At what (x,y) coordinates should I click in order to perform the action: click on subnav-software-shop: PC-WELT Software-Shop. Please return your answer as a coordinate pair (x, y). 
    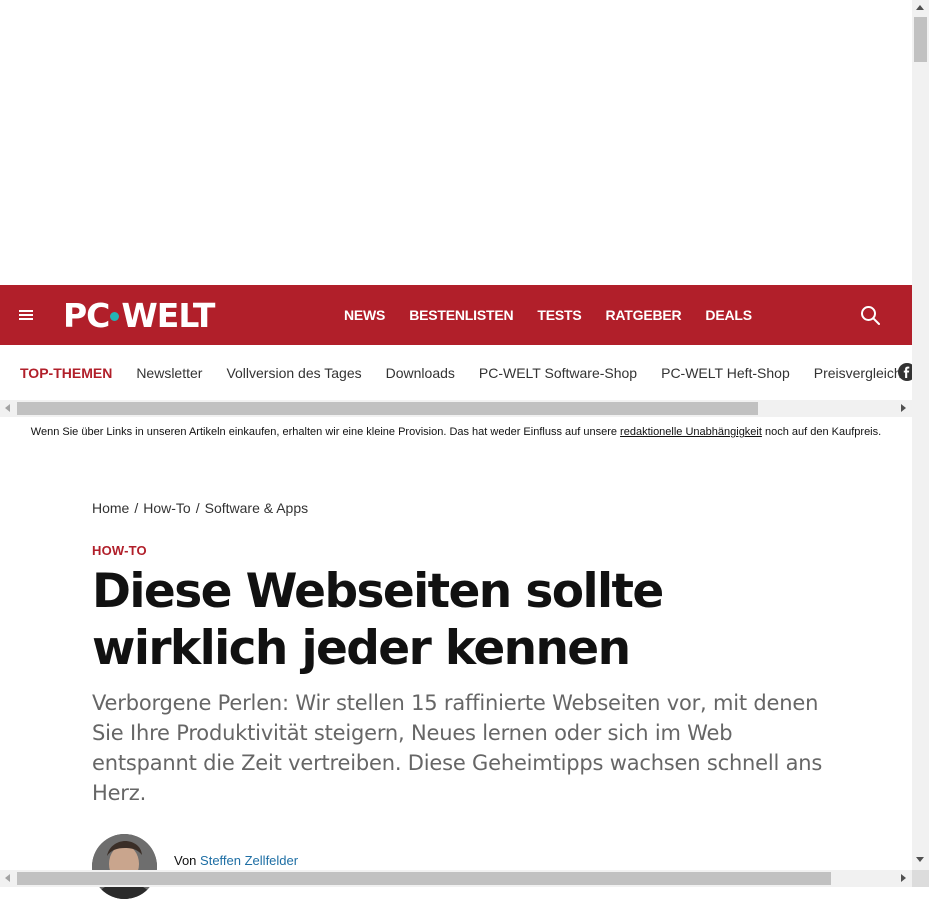
    Looking at the image, I should click on (558, 373).